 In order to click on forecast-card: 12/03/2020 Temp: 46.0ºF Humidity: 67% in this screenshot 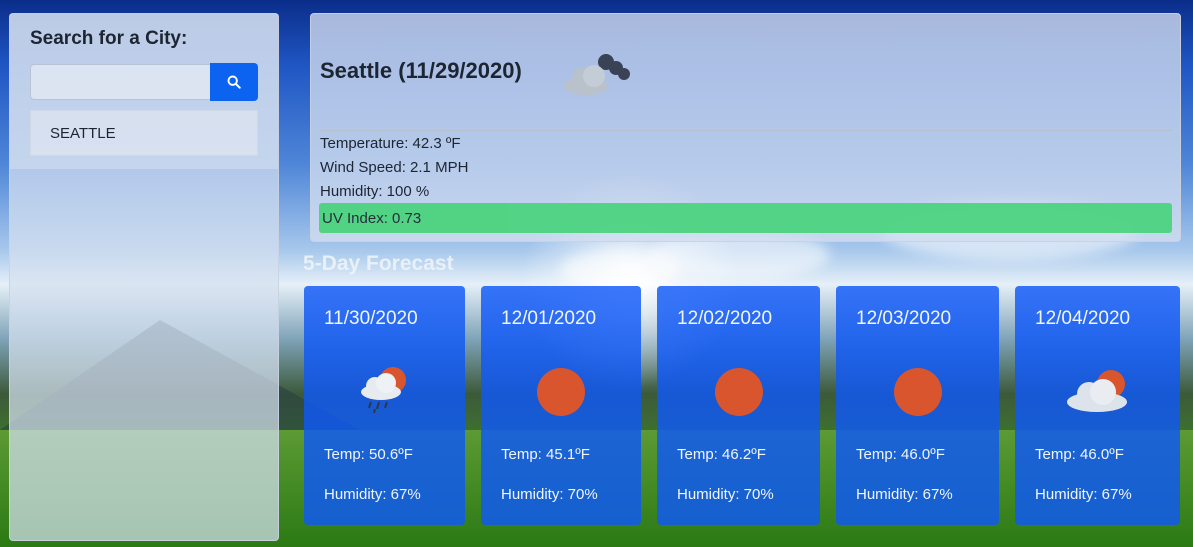, I will do `click(917, 405)`.